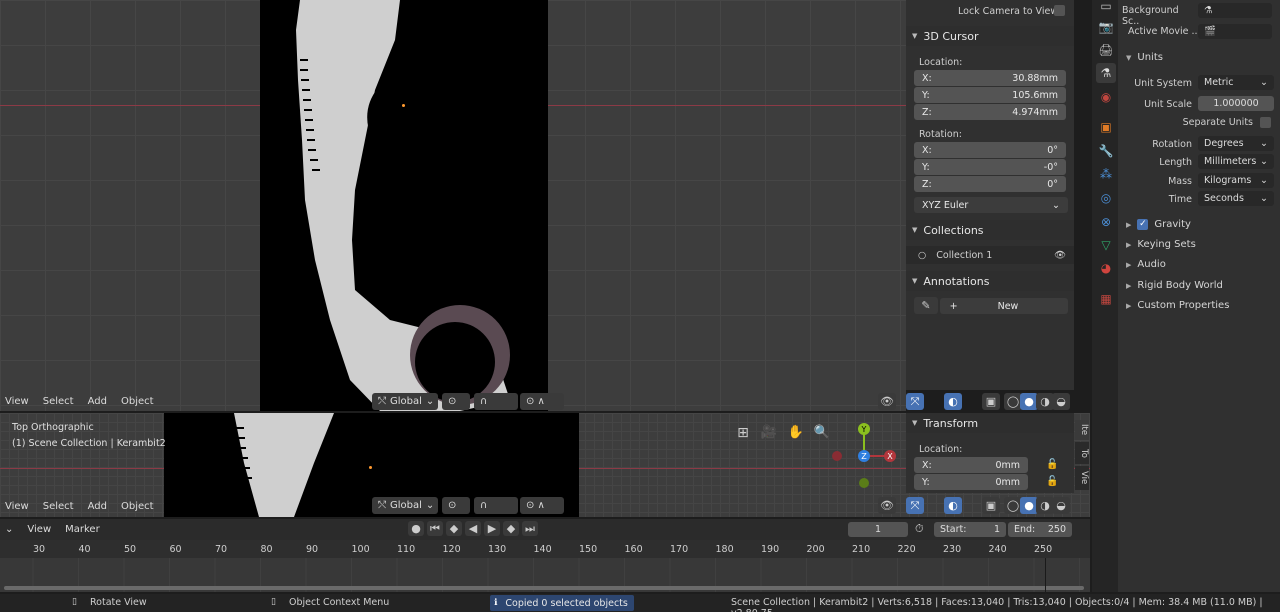  I want to click on start-frame-field: Start: 1, so click(970, 529).